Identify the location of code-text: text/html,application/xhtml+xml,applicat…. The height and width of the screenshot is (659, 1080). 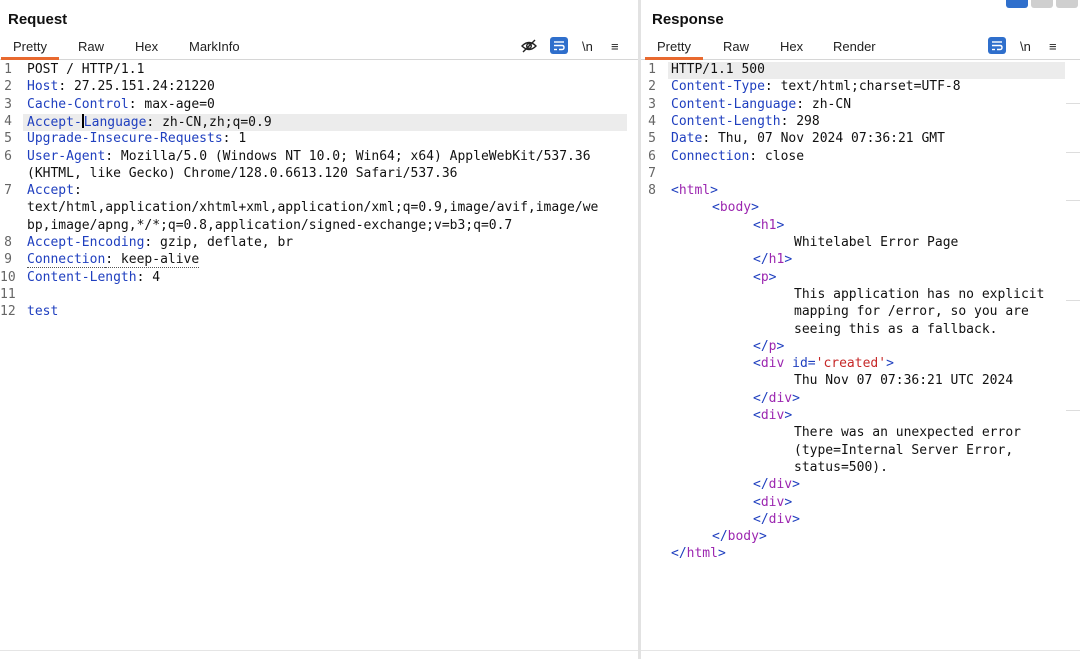
(313, 208).